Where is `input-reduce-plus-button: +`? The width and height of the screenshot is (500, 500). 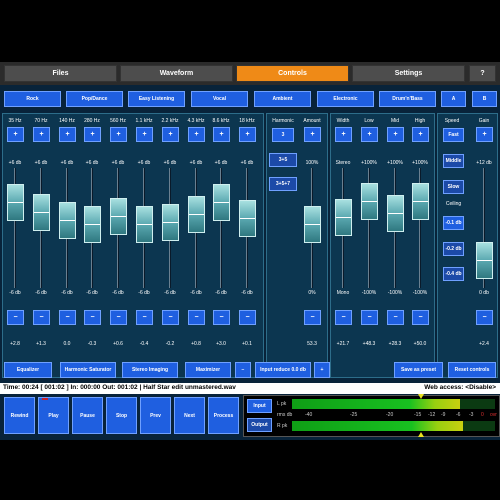 input-reduce-plus-button: + is located at coordinates (322, 370).